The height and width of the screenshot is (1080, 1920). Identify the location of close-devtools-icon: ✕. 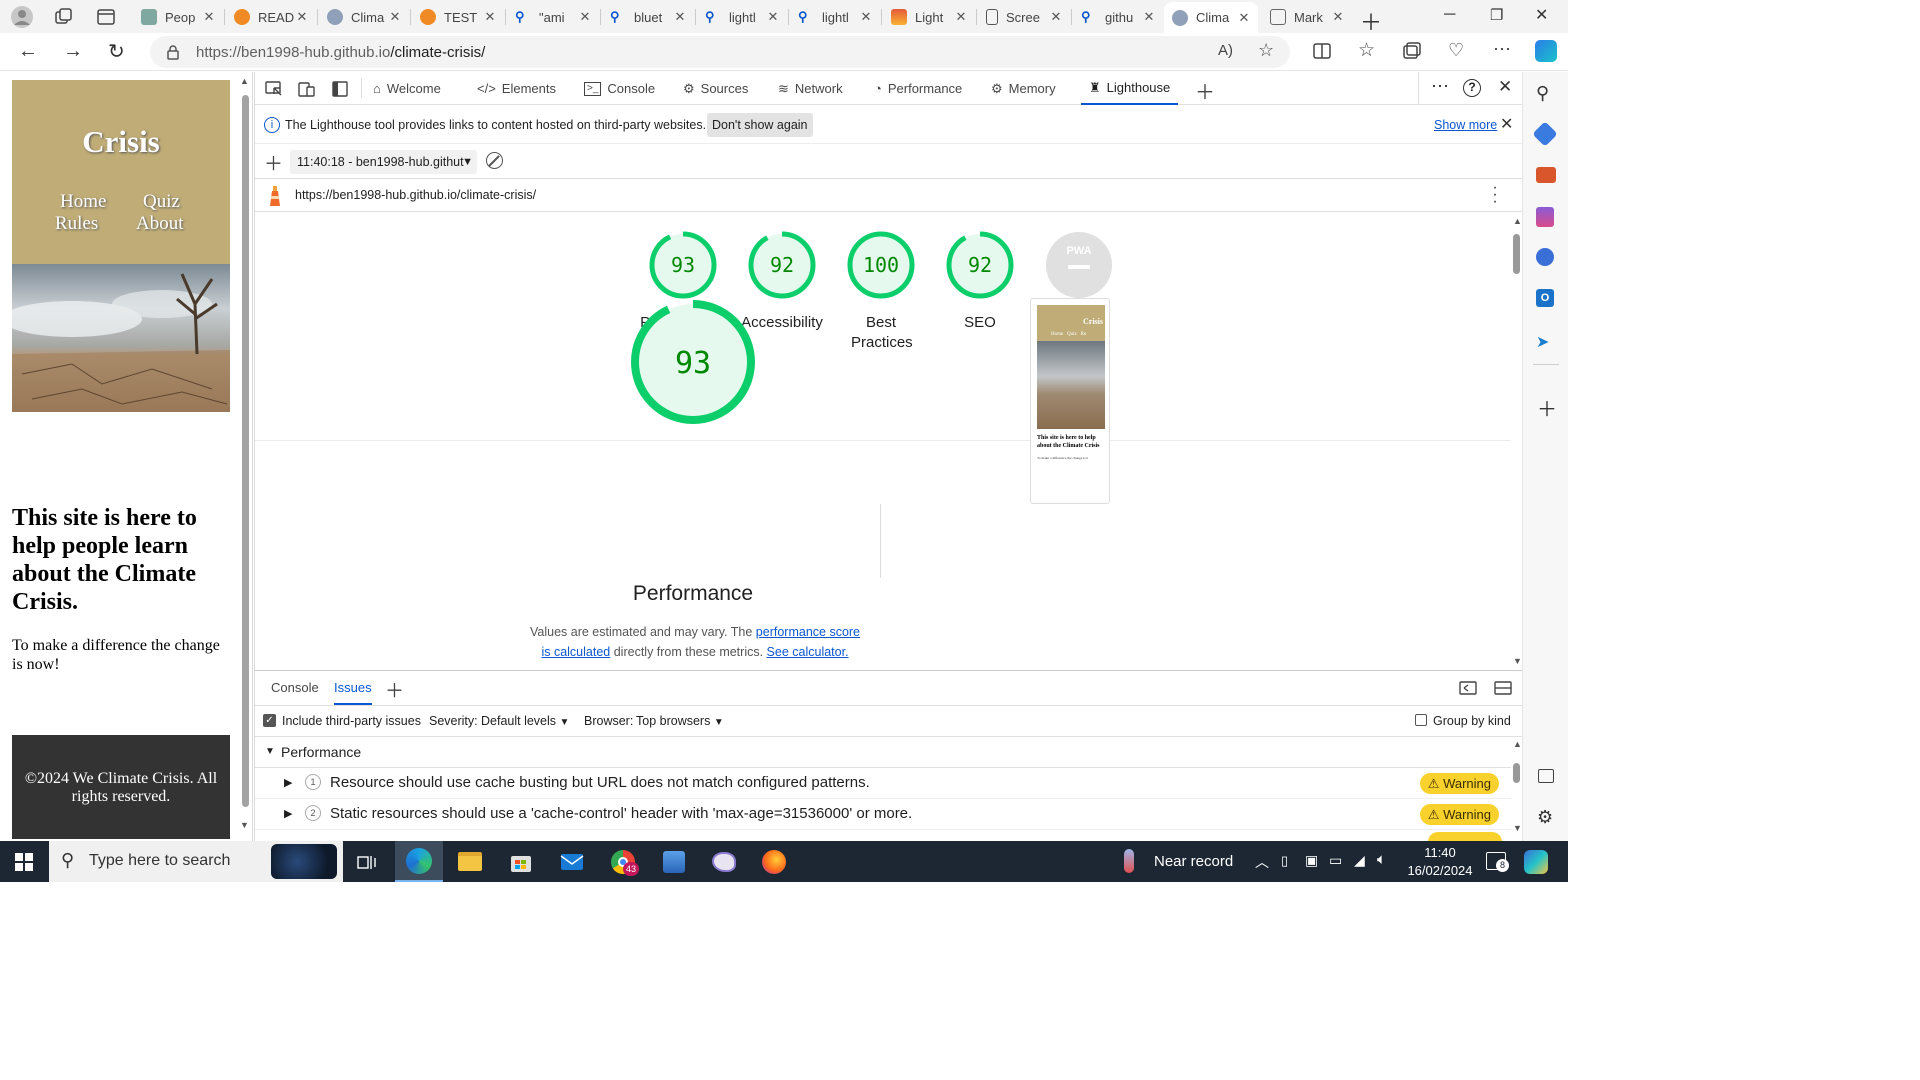
(1505, 87).